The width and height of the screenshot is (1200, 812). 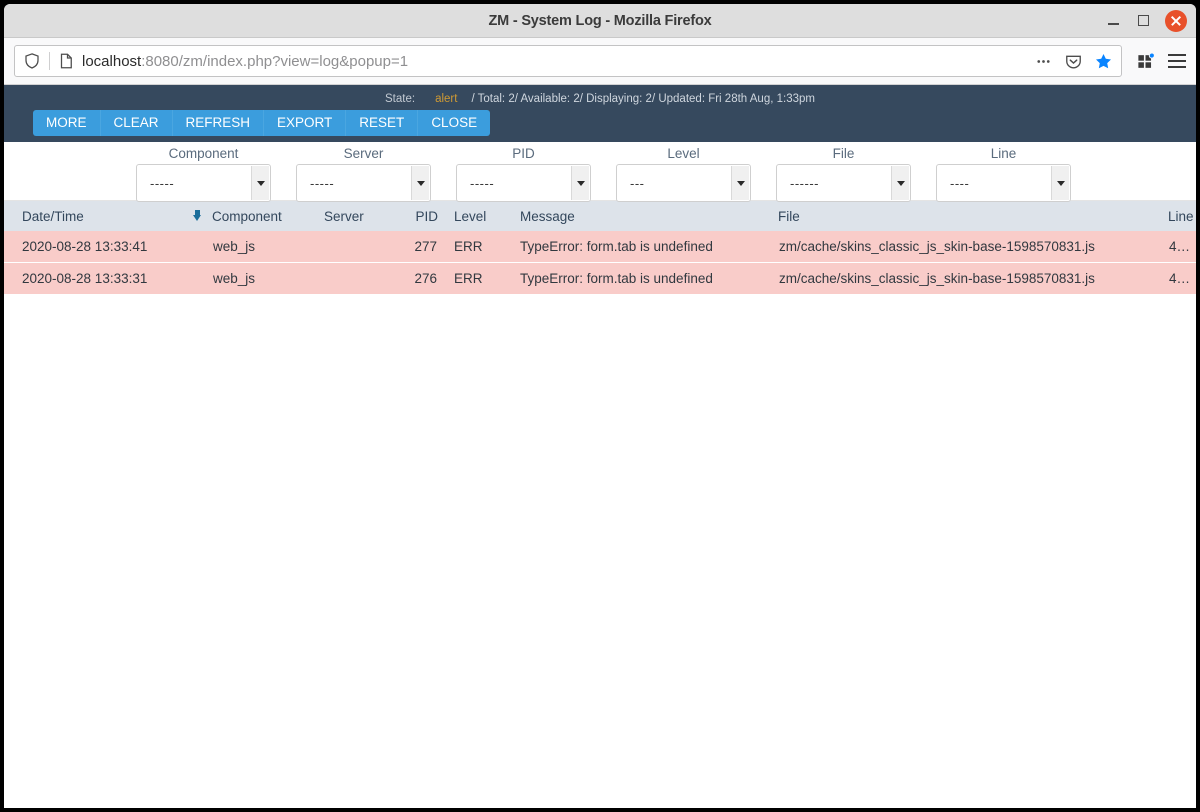 I want to click on filter-label-server: Server, so click(x=363, y=153).